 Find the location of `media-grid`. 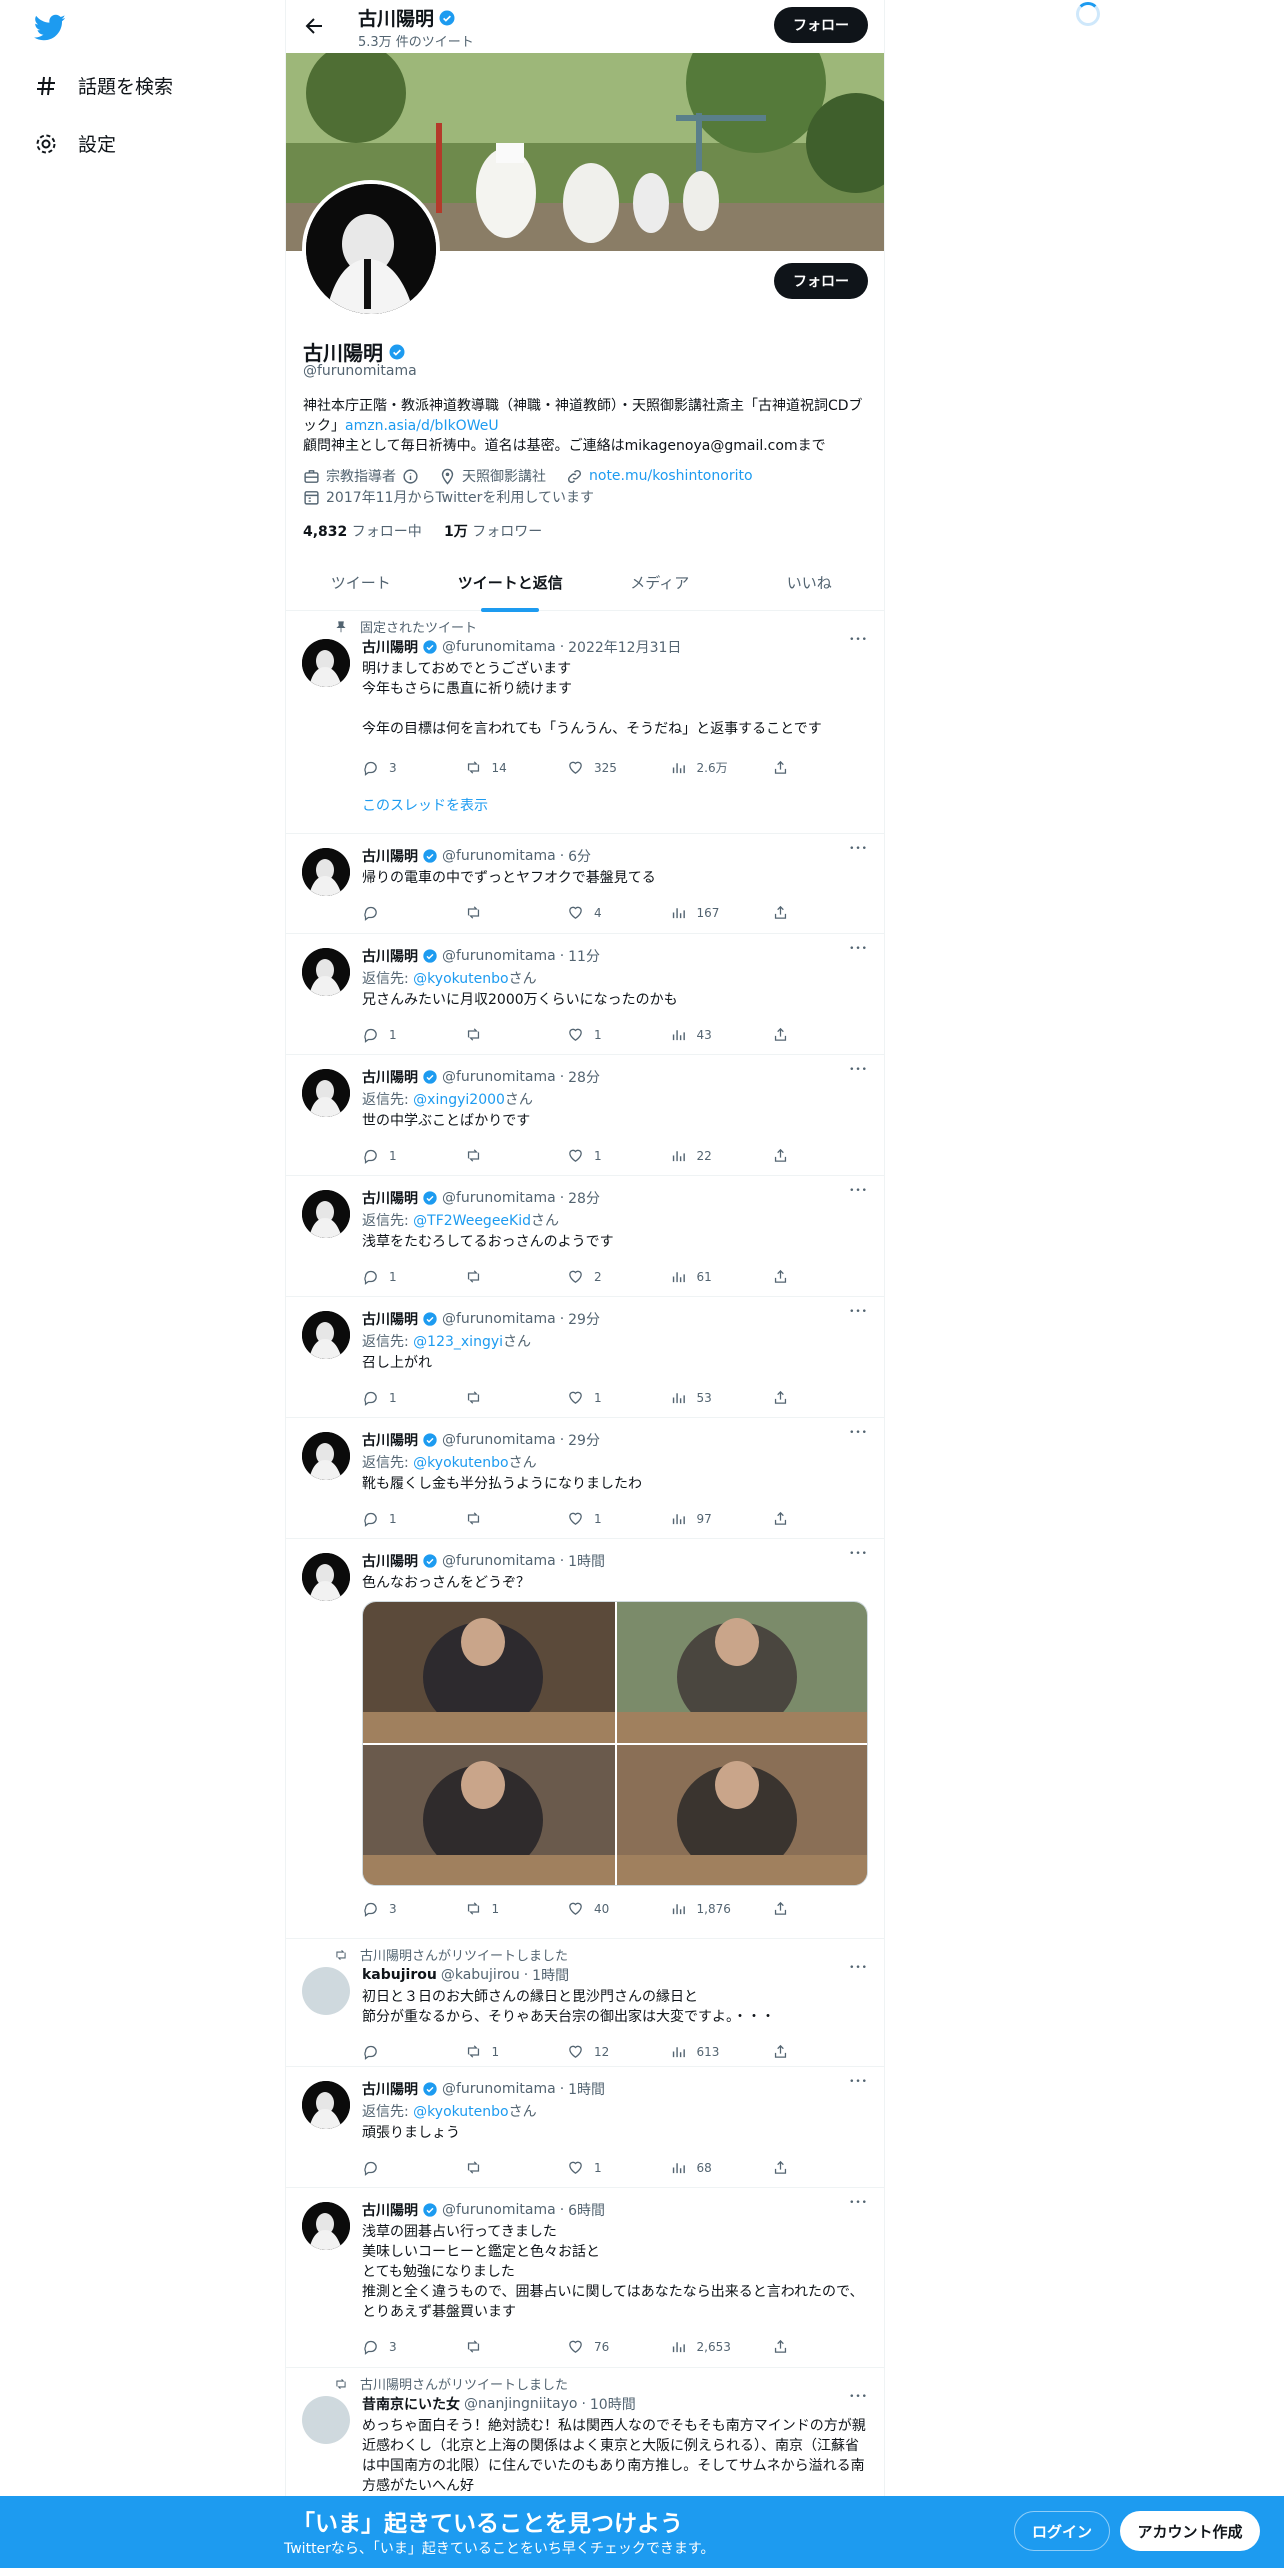

media-grid is located at coordinates (615, 1743).